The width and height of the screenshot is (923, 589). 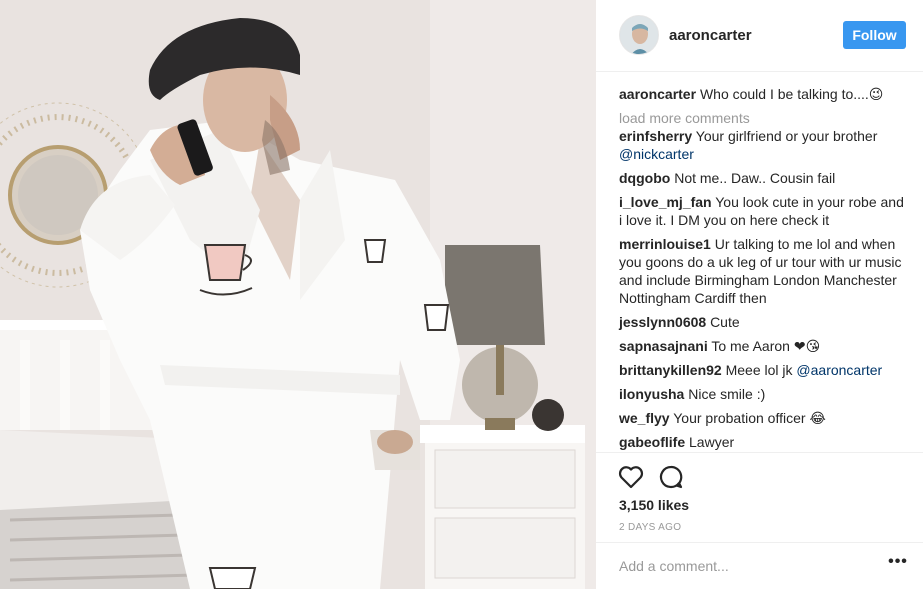 I want to click on likes-count: 3,150 likes, so click(x=654, y=505).